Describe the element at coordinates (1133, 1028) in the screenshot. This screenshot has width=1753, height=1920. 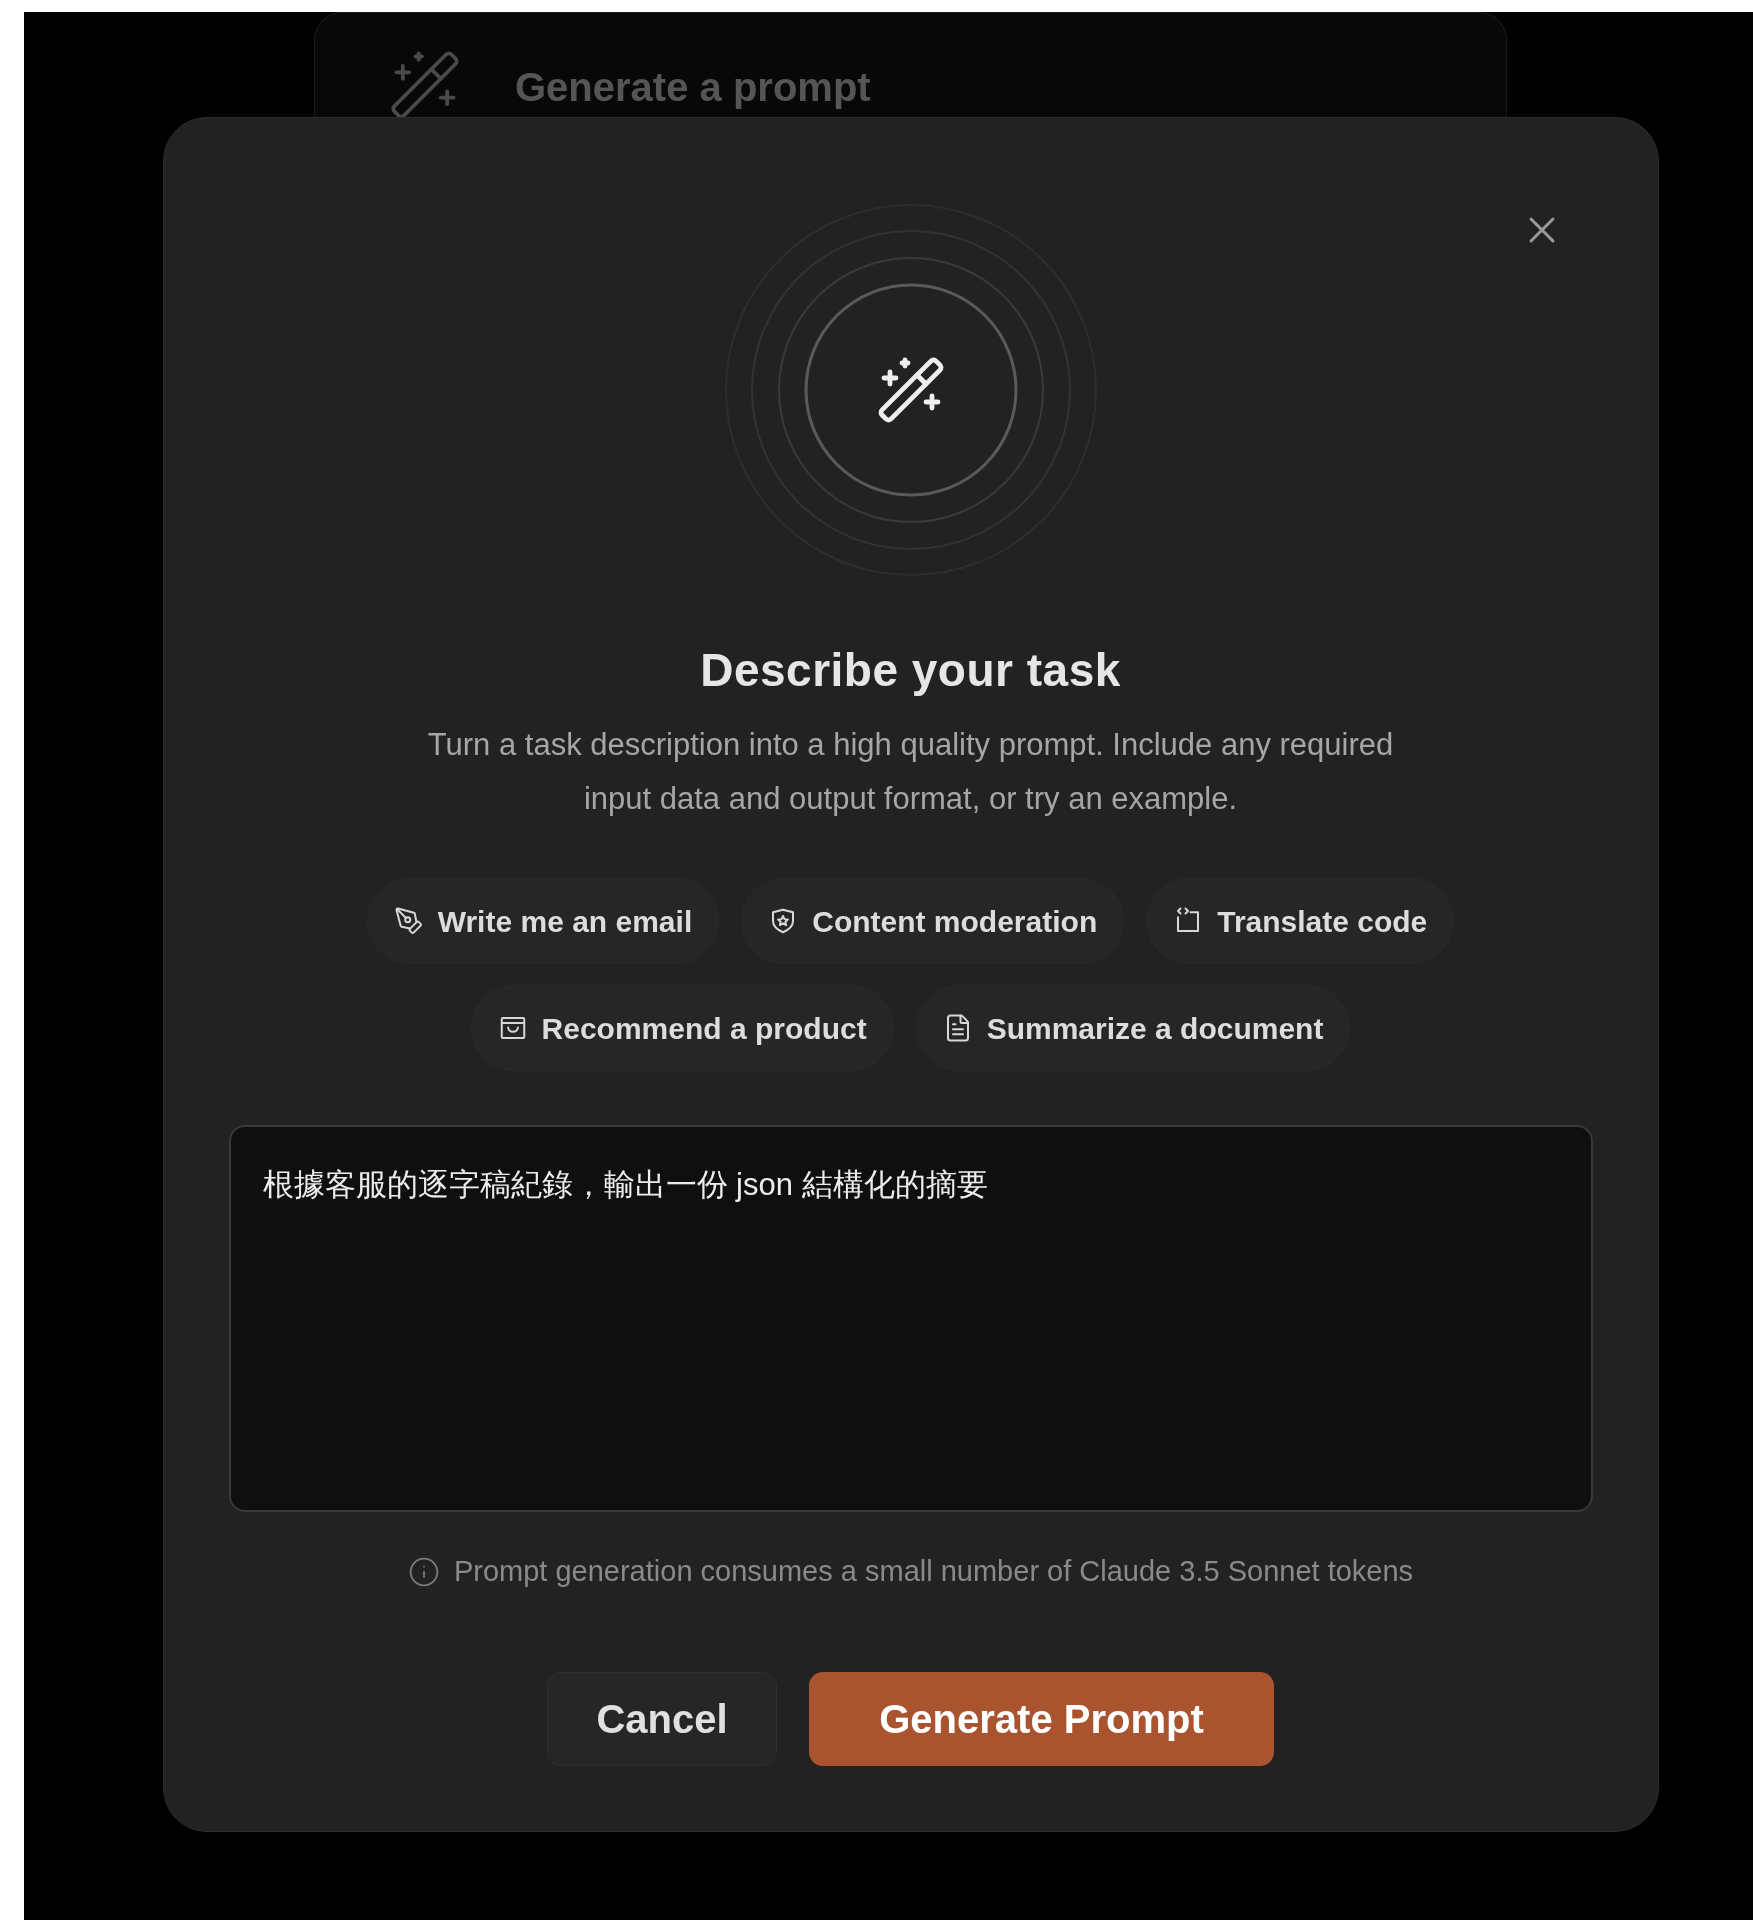
I see `example-chip: Summarize a document` at that location.